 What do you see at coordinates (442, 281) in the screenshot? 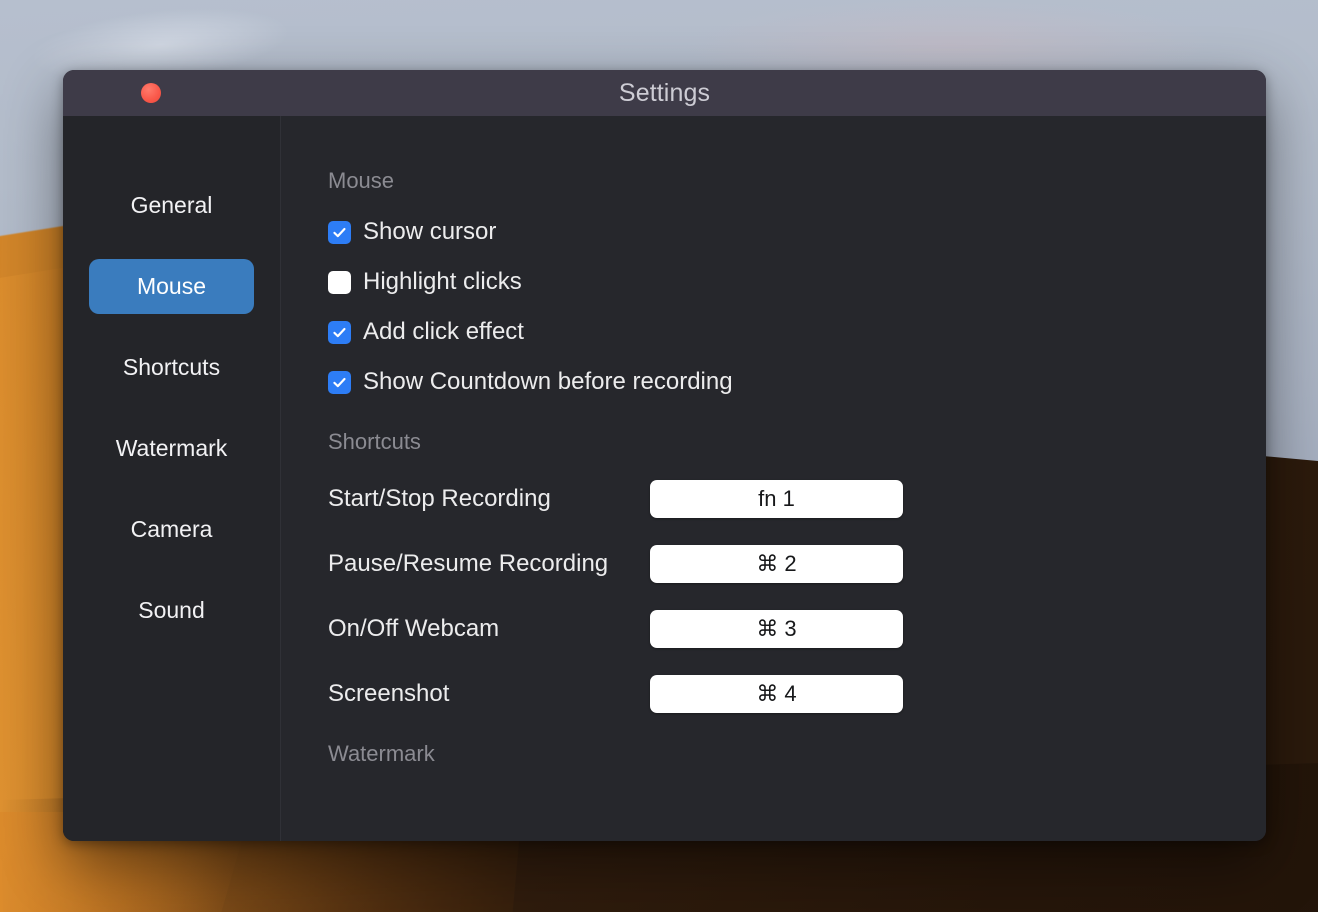
I see `checkbox-label: Highlight clicks` at bounding box center [442, 281].